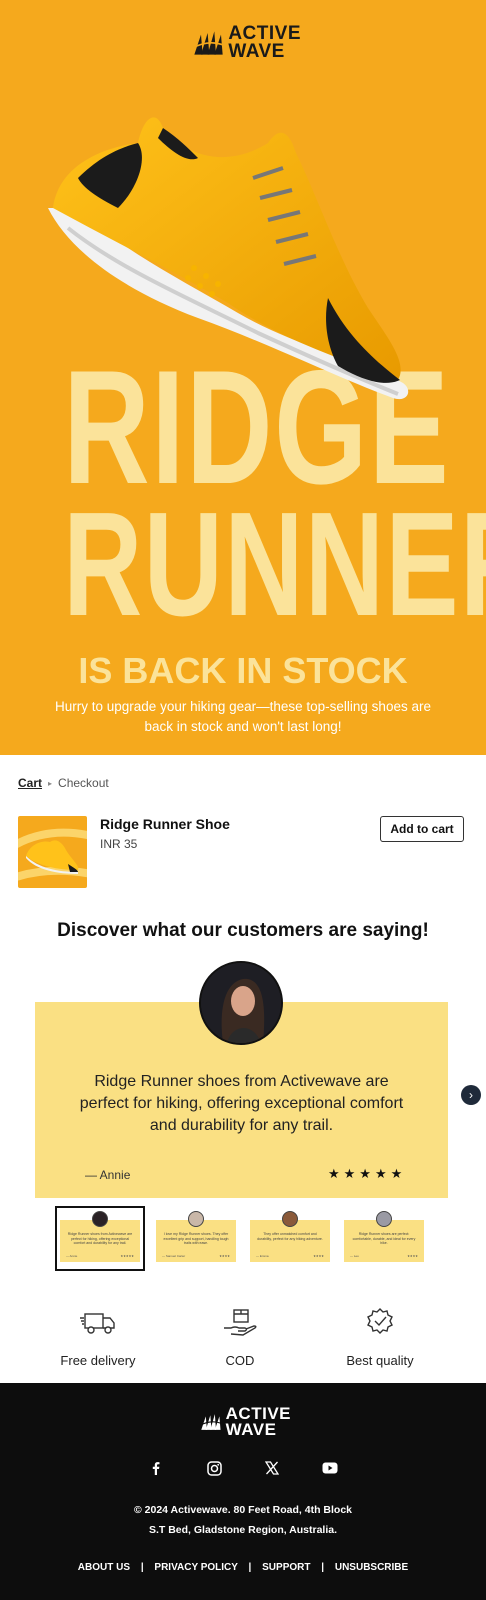 The image size is (486, 1600). Describe the element at coordinates (98, 1338) in the screenshot. I see `feature-free-delivery: Free delivery` at that location.